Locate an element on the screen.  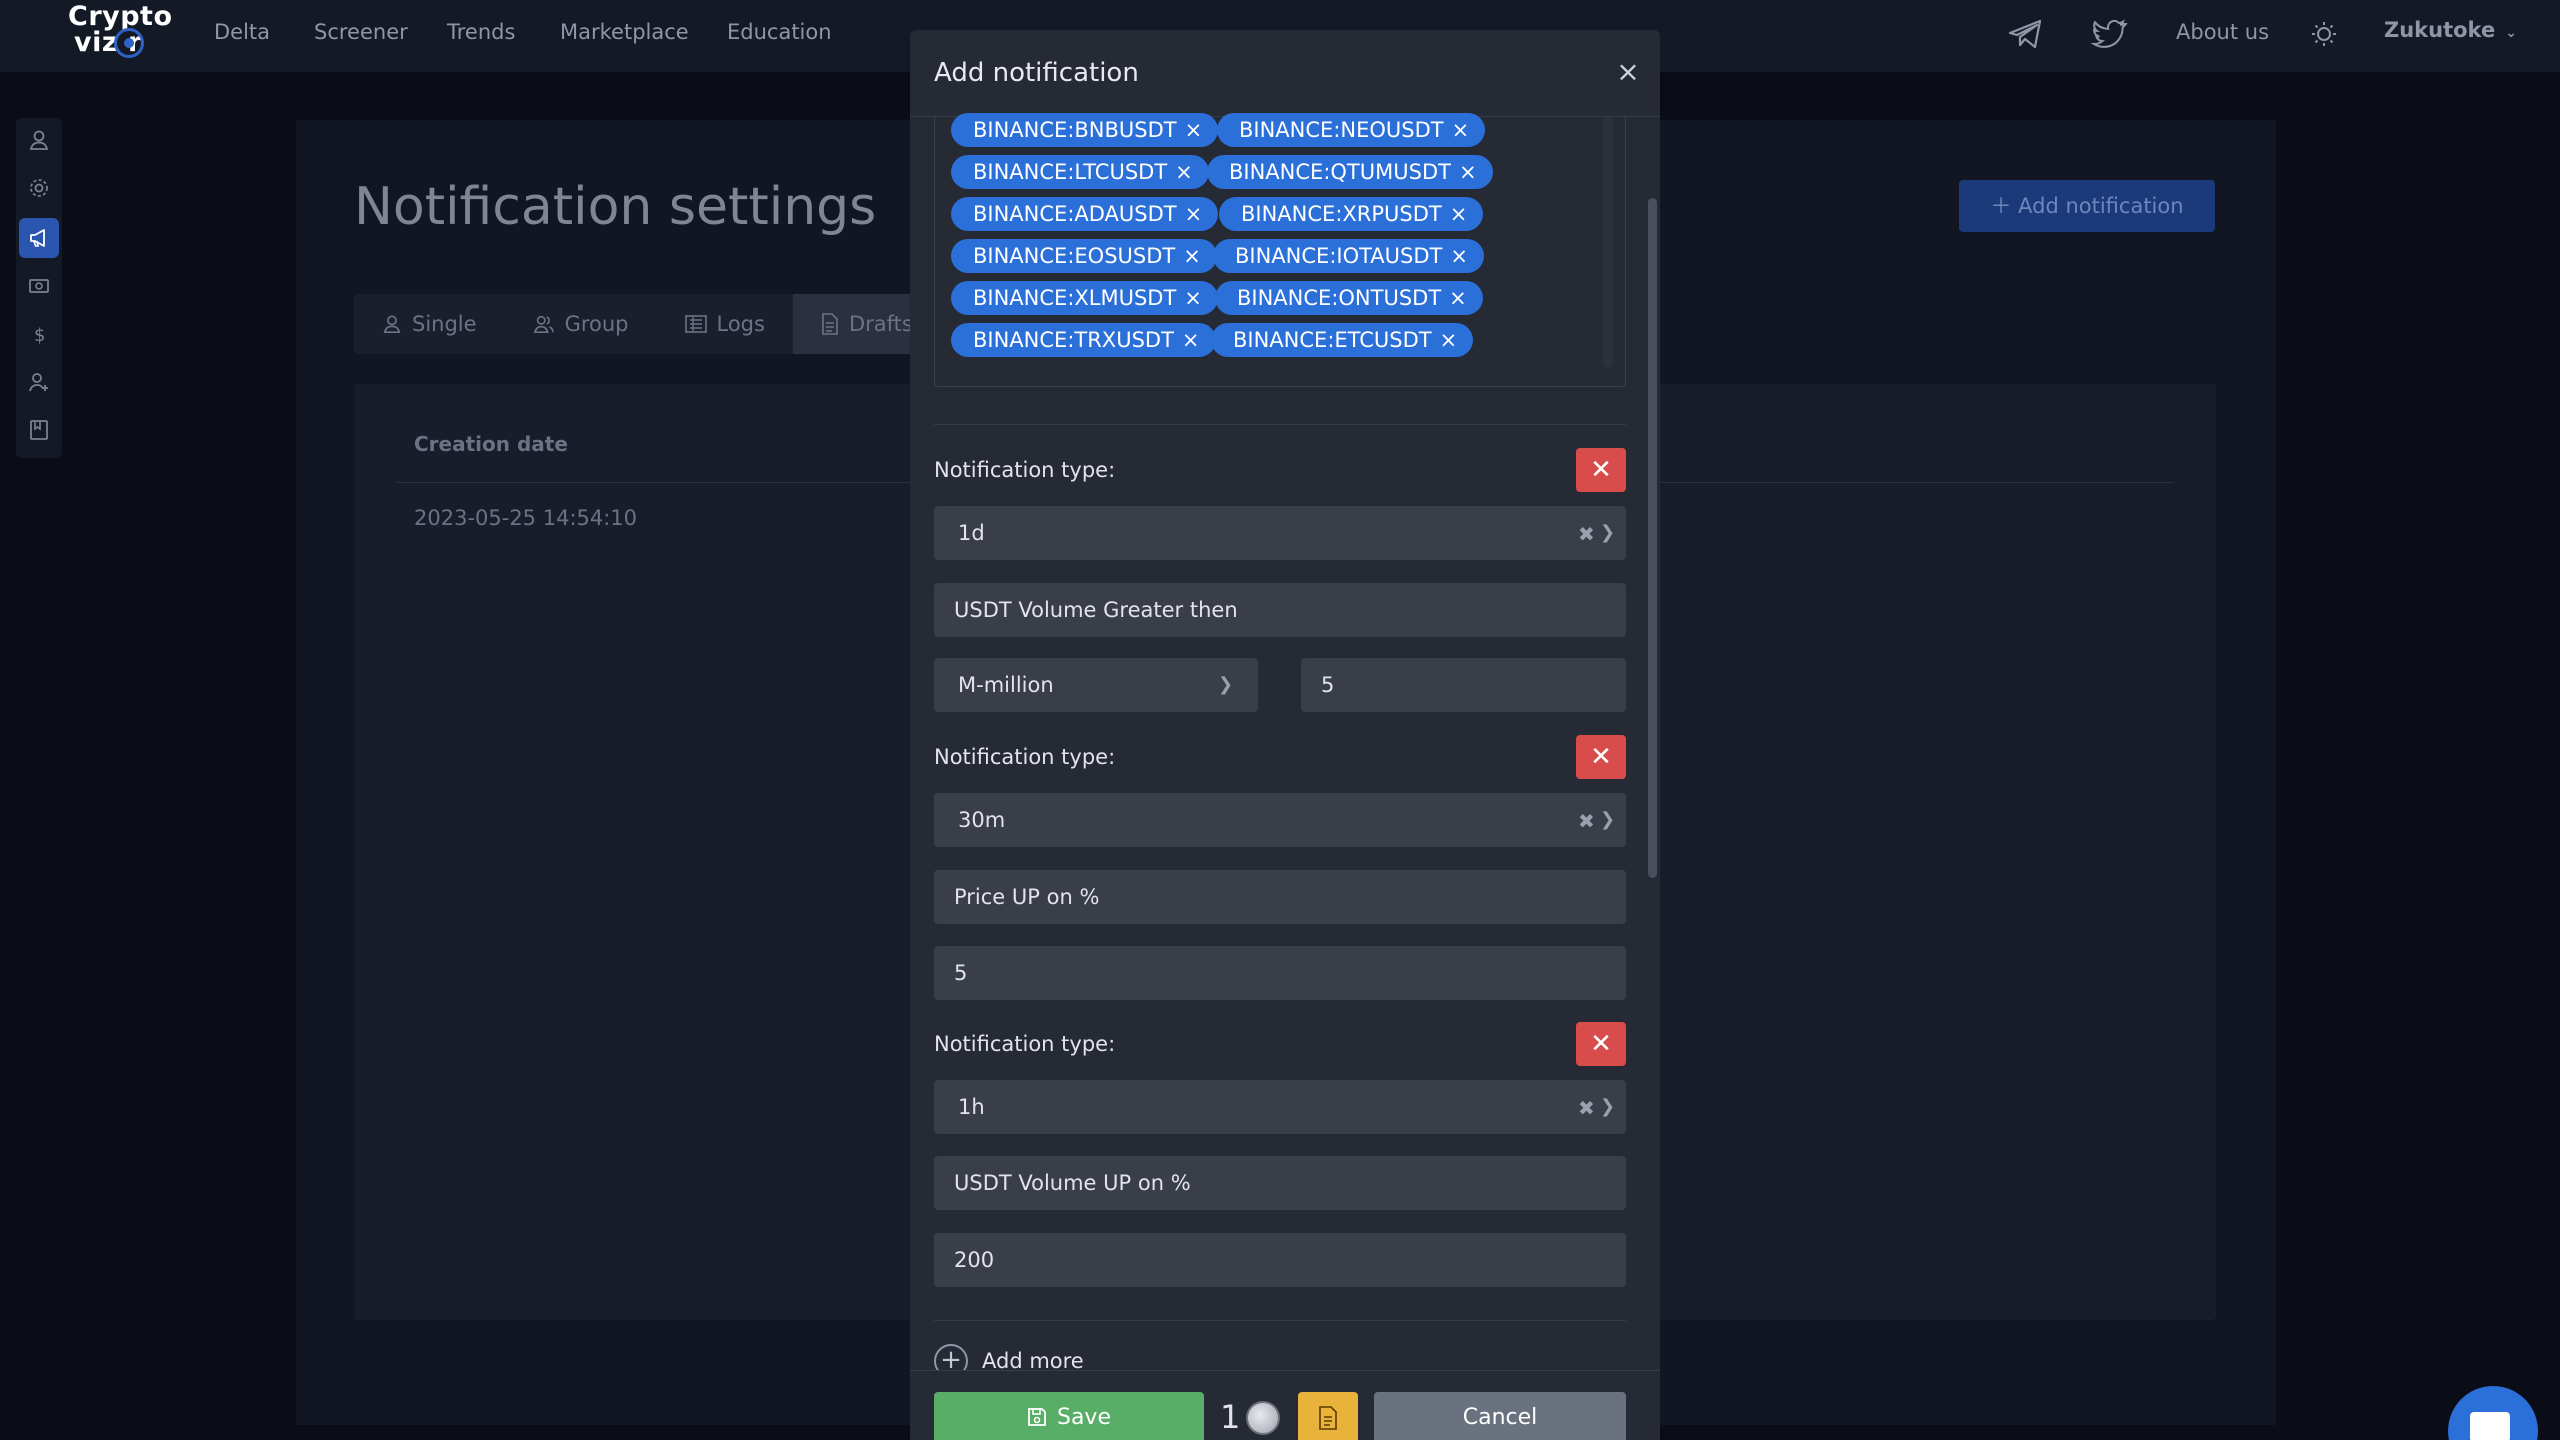
ticker-tag: BINANCE:IOTAUSDT × is located at coordinates (1348, 256).